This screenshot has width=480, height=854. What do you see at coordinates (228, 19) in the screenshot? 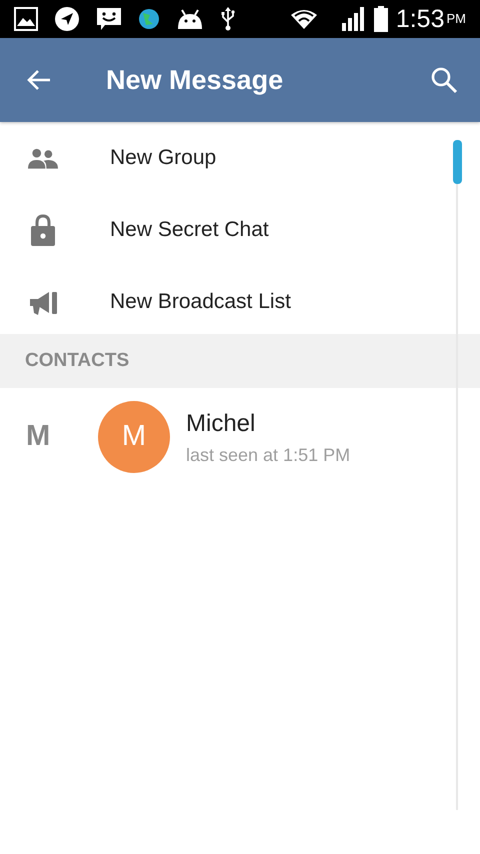
I see `usb-icon` at bounding box center [228, 19].